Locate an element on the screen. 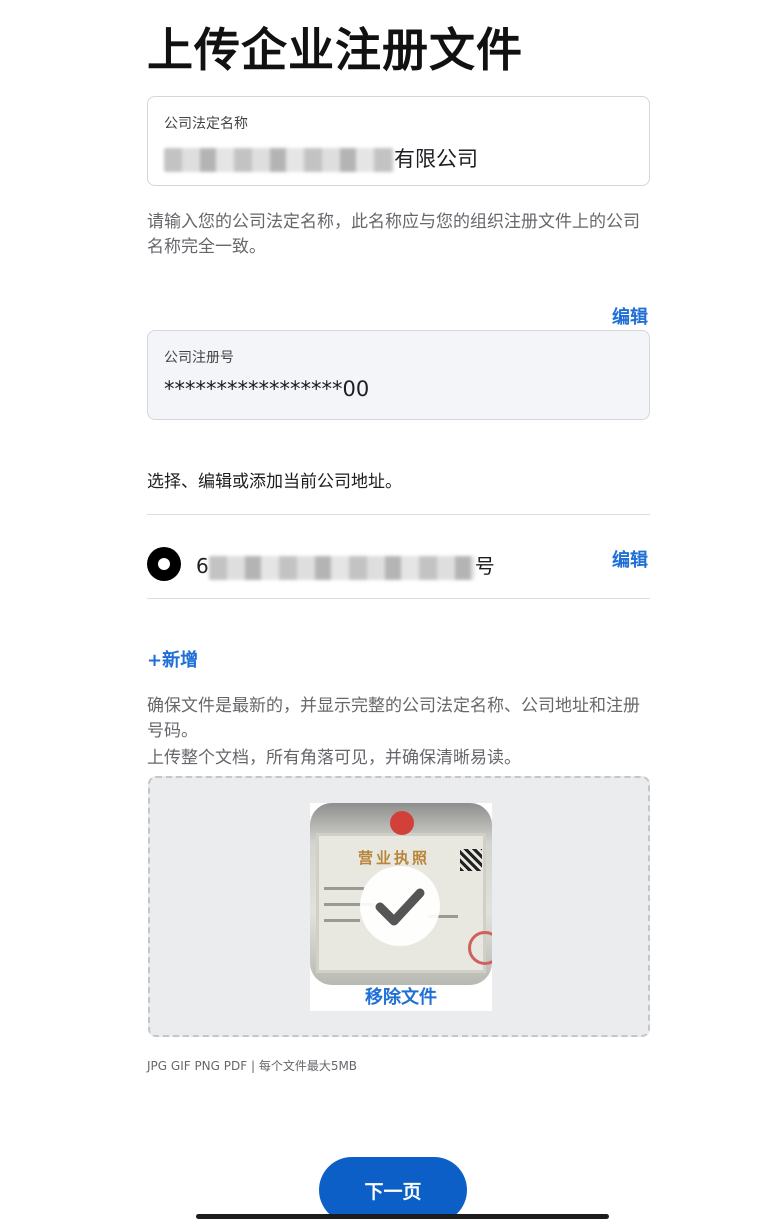 The height and width of the screenshot is (1219, 765). legal-name-field: 公司法定名称 有限公司 is located at coordinates (398, 141).